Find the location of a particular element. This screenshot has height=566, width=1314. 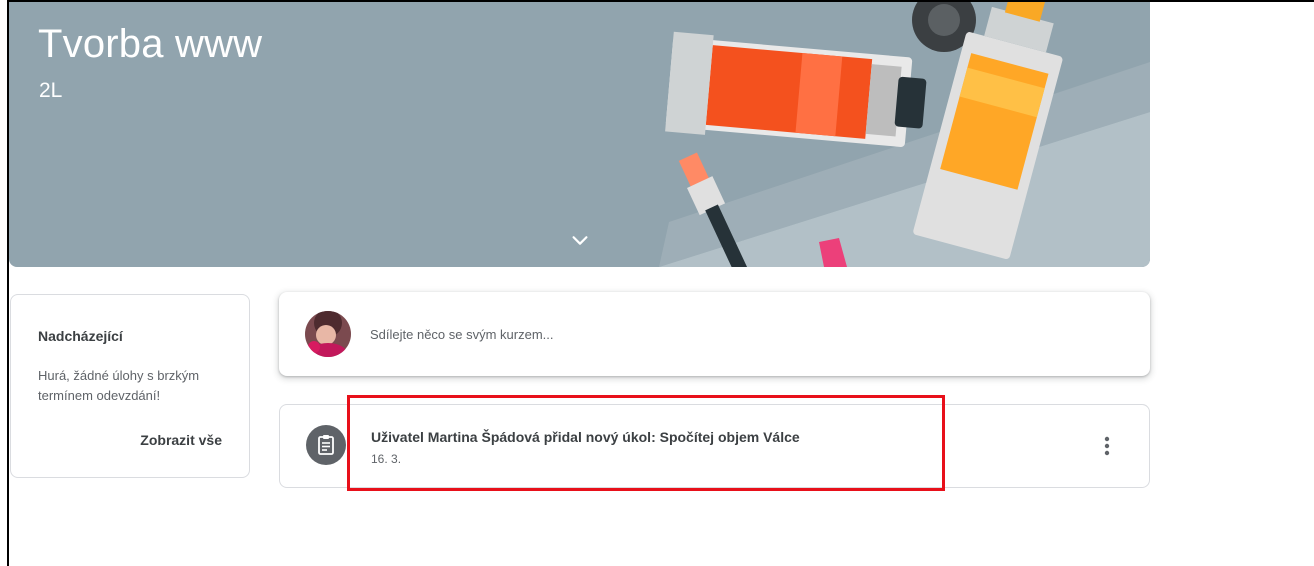

more-options-icon is located at coordinates (1107, 446).